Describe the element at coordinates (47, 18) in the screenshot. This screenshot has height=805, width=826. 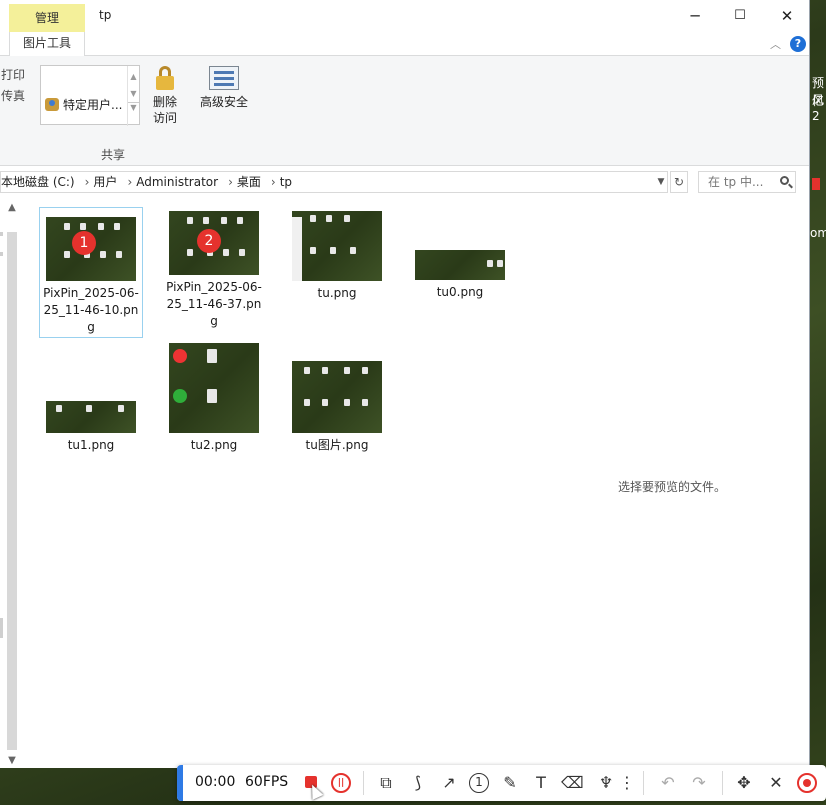
I see `picture-tools-manage-tab: 管理` at that location.